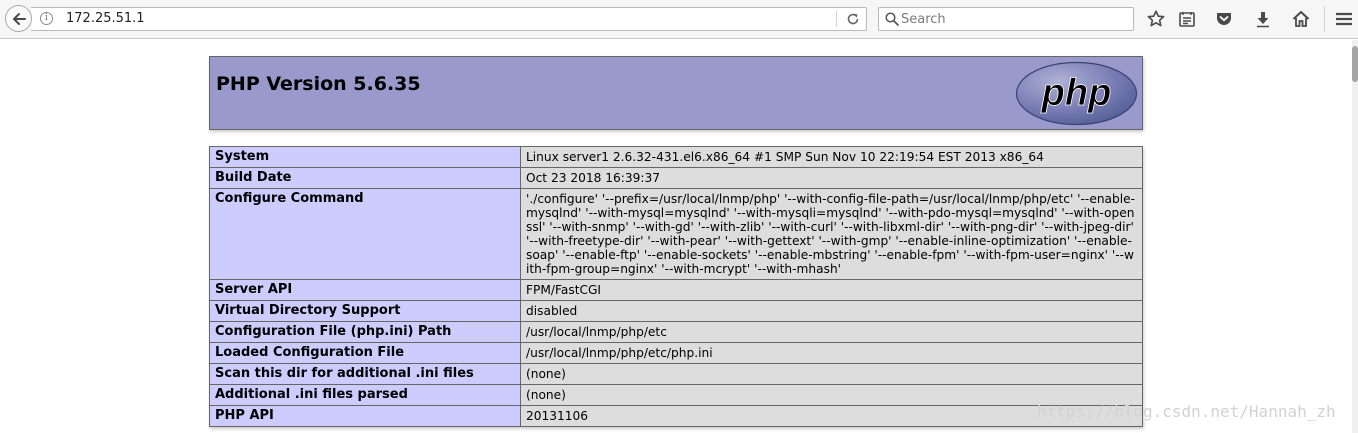 The height and width of the screenshot is (433, 1358). Describe the element at coordinates (1324, 19) in the screenshot. I see `toolbar-separator` at that location.